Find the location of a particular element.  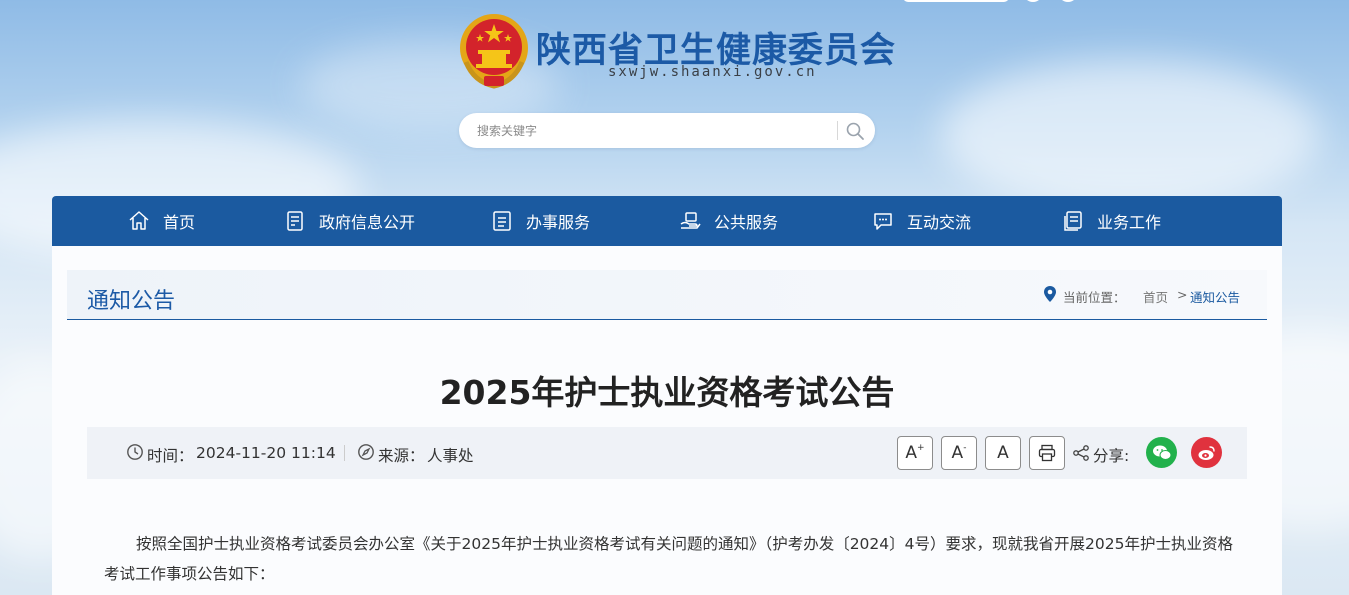

weibo-icon is located at coordinates (1206, 452).